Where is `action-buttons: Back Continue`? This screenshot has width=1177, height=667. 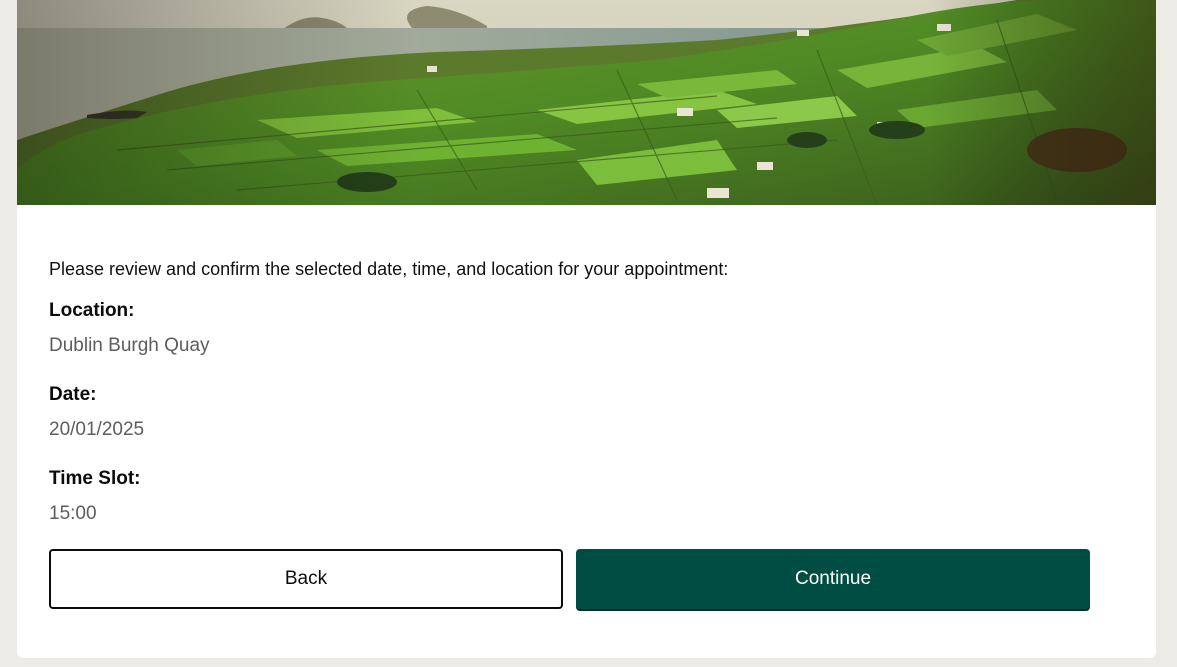
action-buttons: Back Continue is located at coordinates (569, 579).